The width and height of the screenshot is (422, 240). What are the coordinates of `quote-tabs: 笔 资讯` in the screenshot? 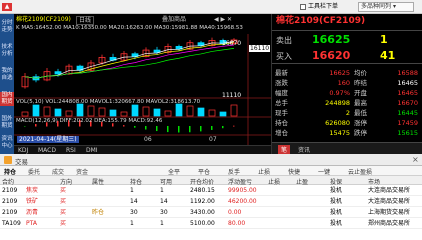 It's located at (347, 148).